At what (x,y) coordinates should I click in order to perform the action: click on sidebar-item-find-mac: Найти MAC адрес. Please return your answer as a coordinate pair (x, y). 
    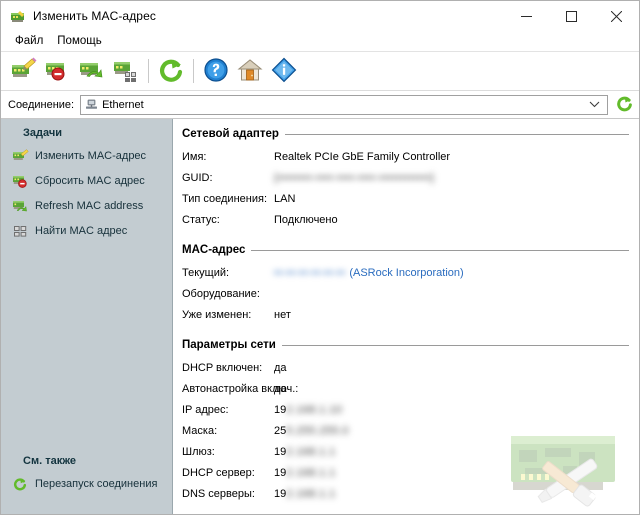
    Looking at the image, I should click on (86, 230).